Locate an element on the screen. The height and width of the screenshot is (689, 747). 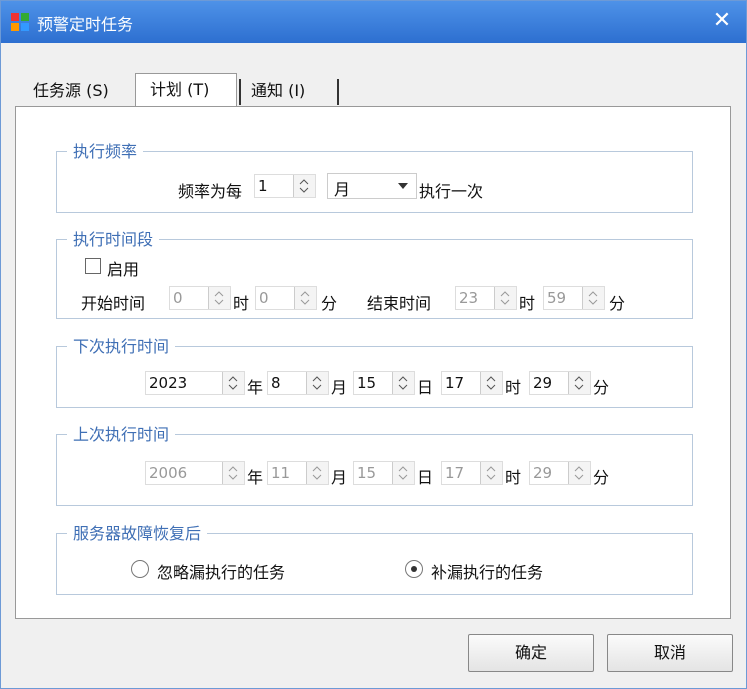
recovery-group: 服务器故障恢复后 忽略漏执行的任务 补漏执行的任务 is located at coordinates (374, 557).